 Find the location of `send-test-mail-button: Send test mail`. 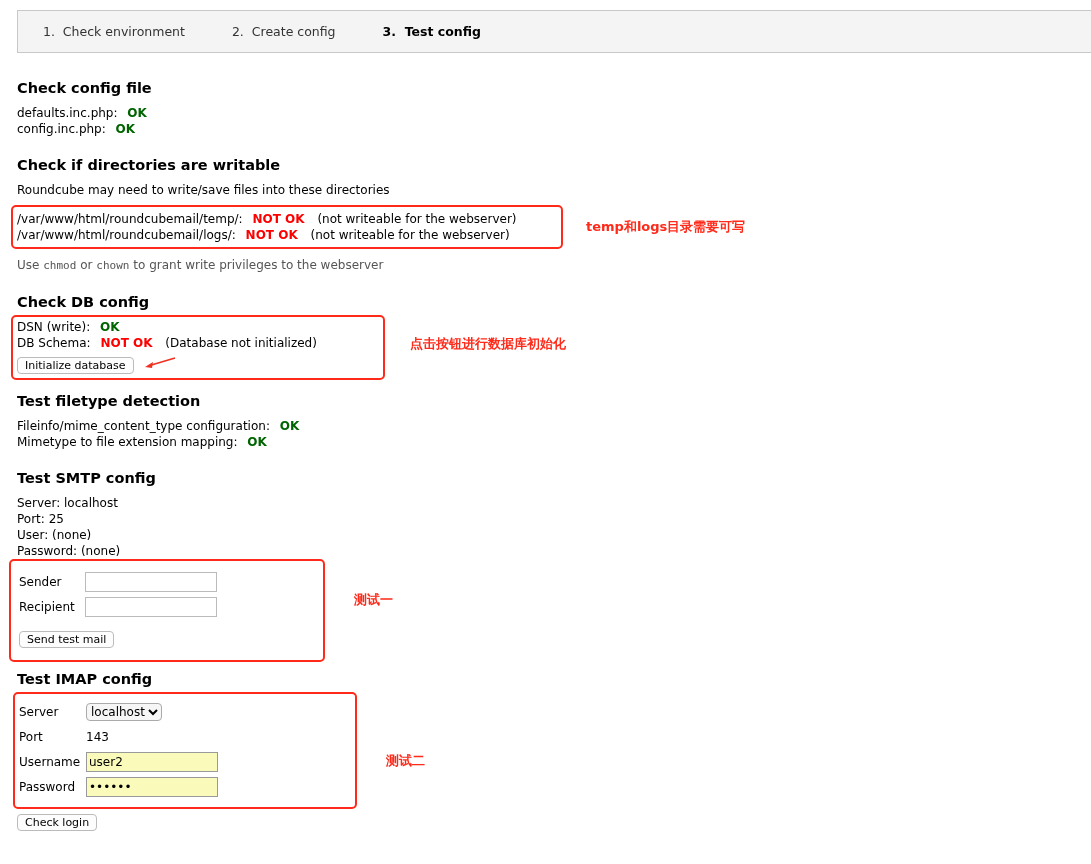

send-test-mail-button: Send test mail is located at coordinates (67, 639).